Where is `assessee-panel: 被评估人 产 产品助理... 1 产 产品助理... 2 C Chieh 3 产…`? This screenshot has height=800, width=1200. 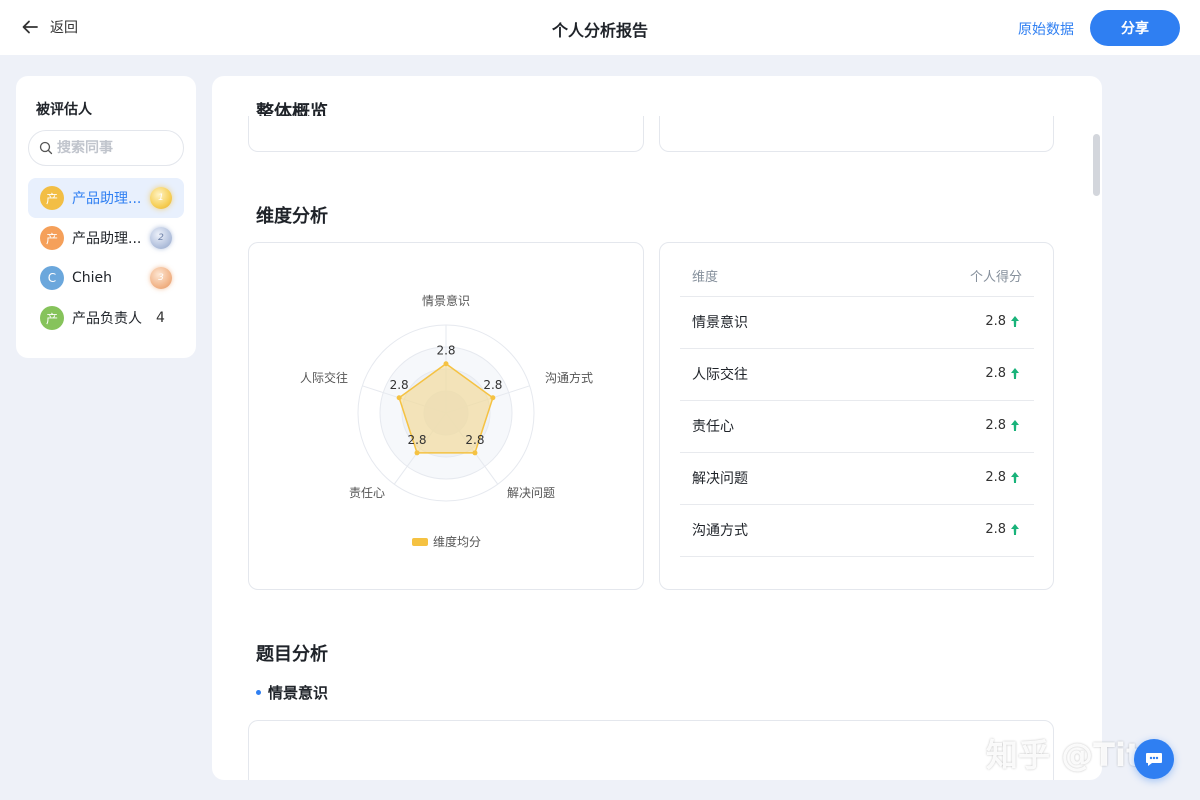 assessee-panel: 被评估人 产 产品助理... 1 产 产品助理... 2 C Chieh 3 产… is located at coordinates (106, 217).